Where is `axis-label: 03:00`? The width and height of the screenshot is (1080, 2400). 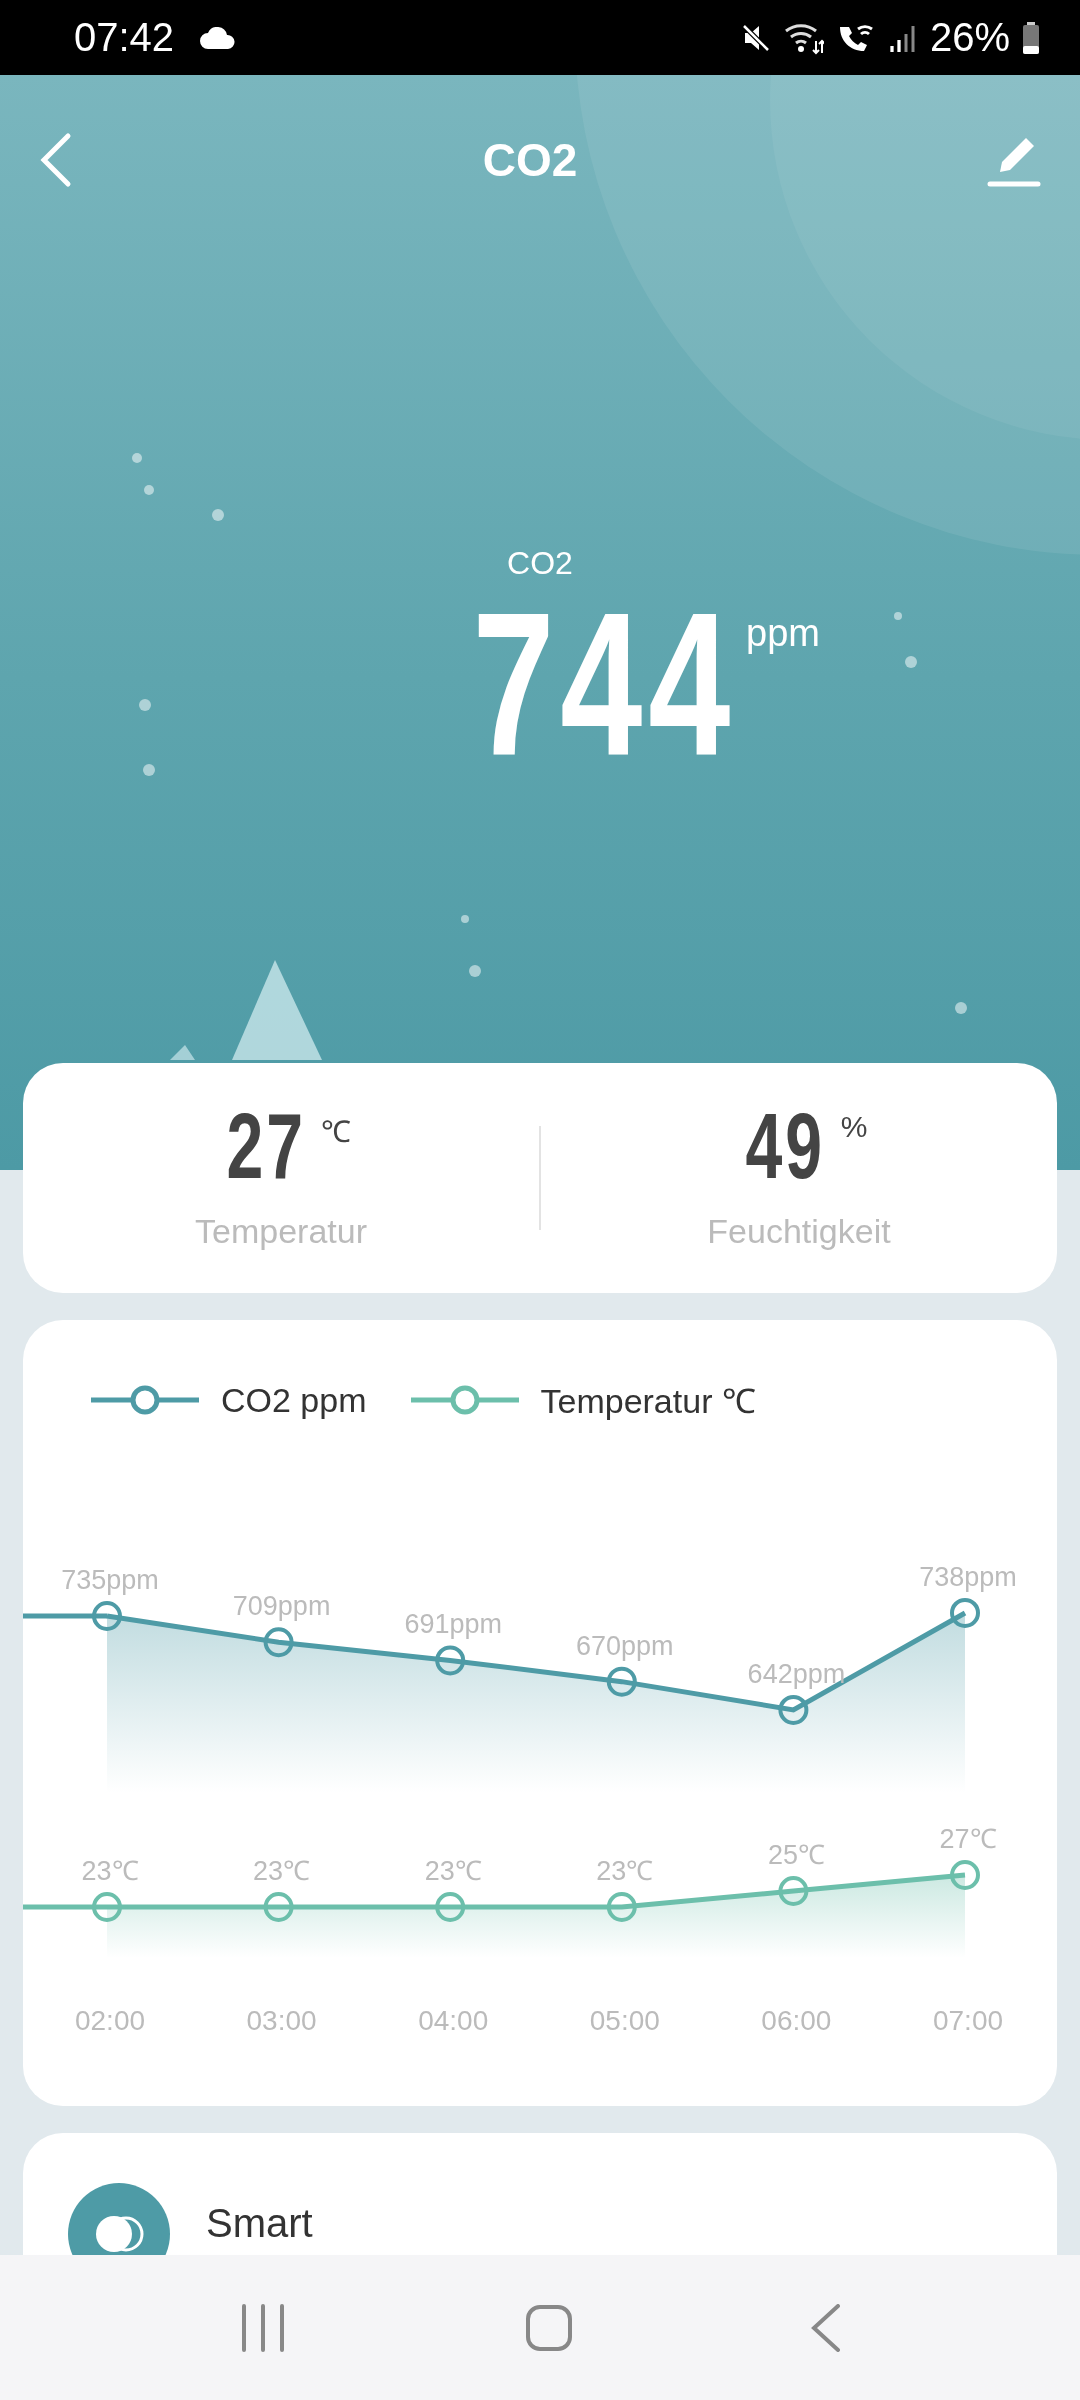
axis-label: 03:00 is located at coordinates (281, 2020).